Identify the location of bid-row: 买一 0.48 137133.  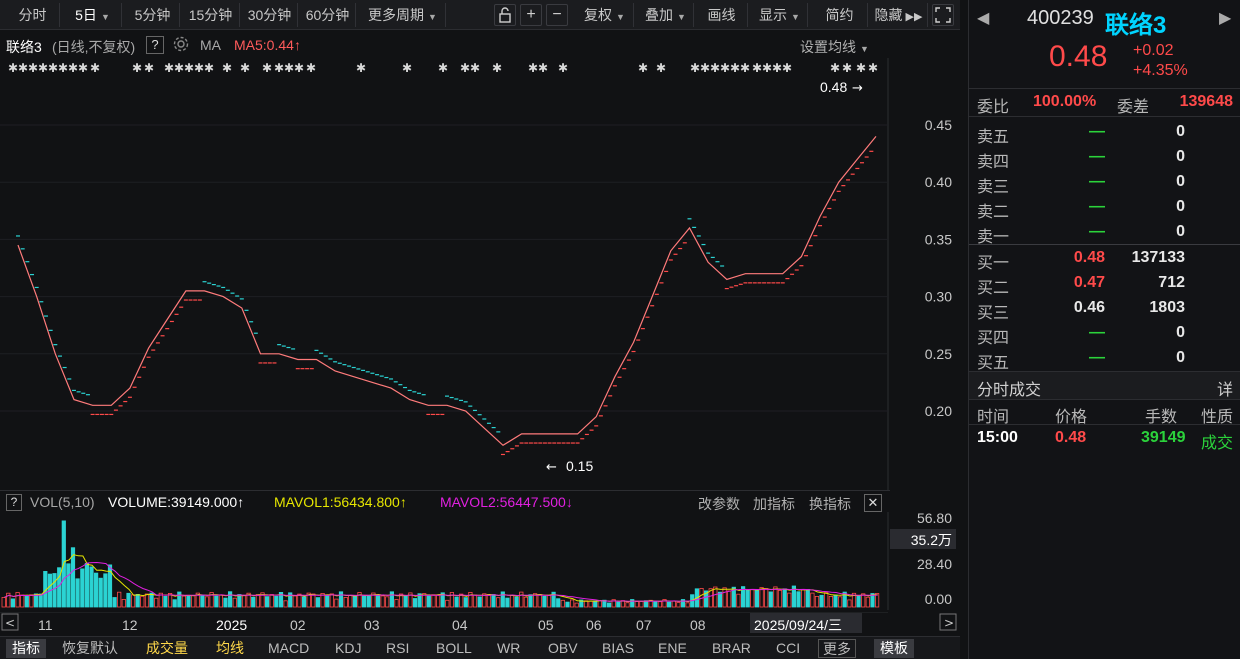
(1104, 259).